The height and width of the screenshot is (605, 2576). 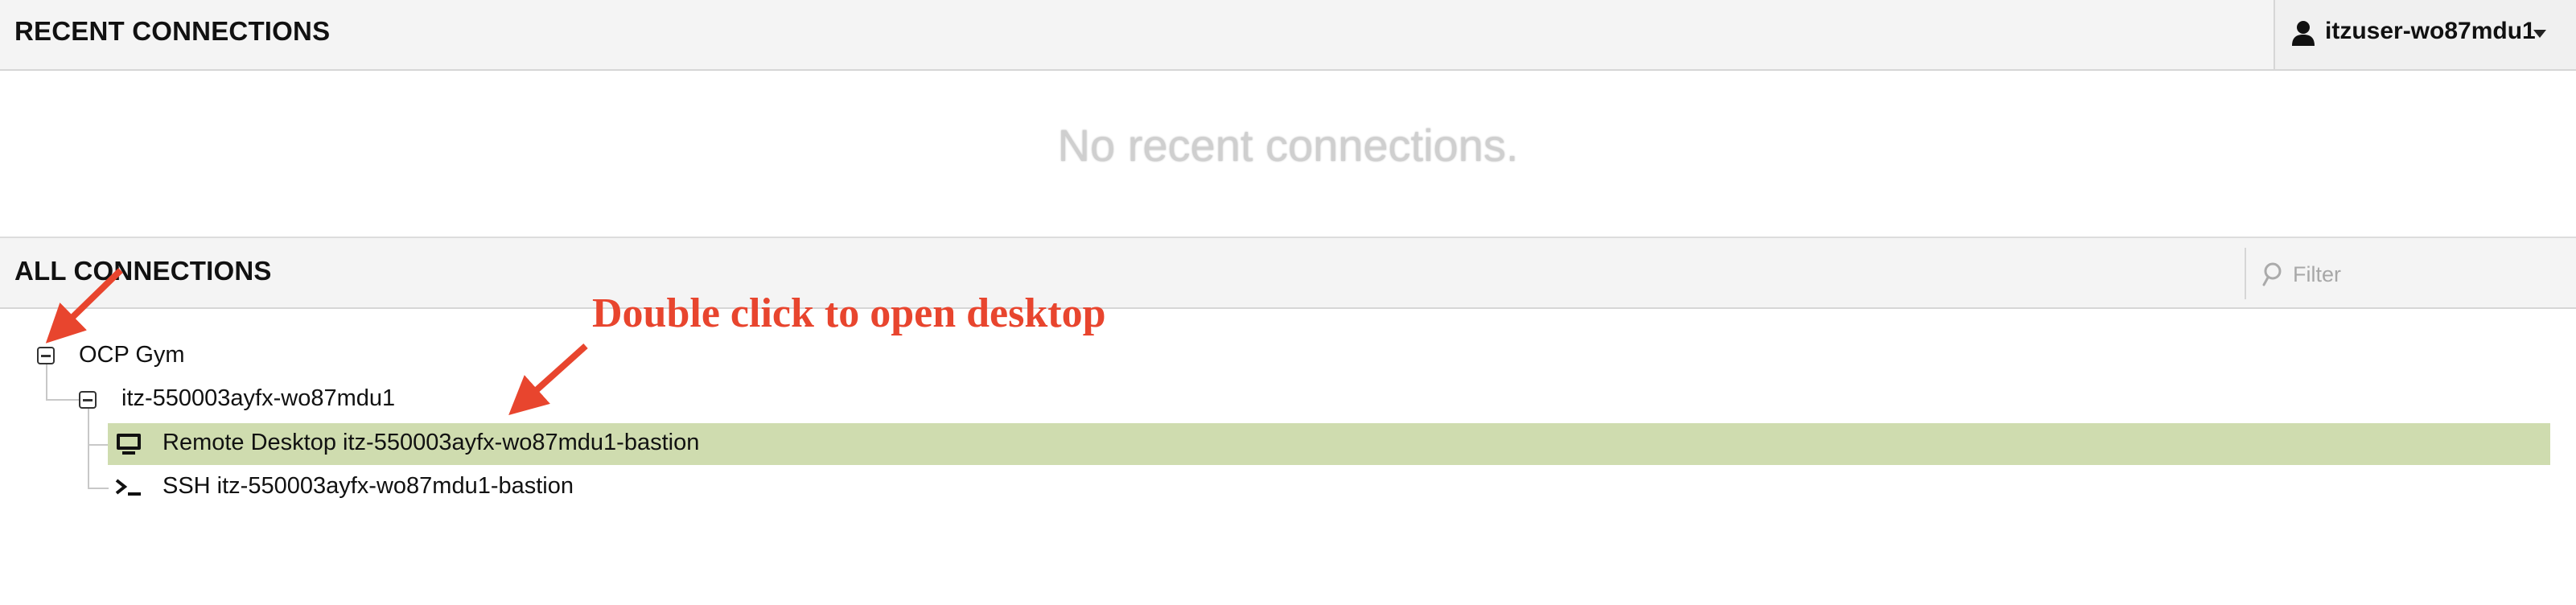 I want to click on desktop-icon, so click(x=129, y=444).